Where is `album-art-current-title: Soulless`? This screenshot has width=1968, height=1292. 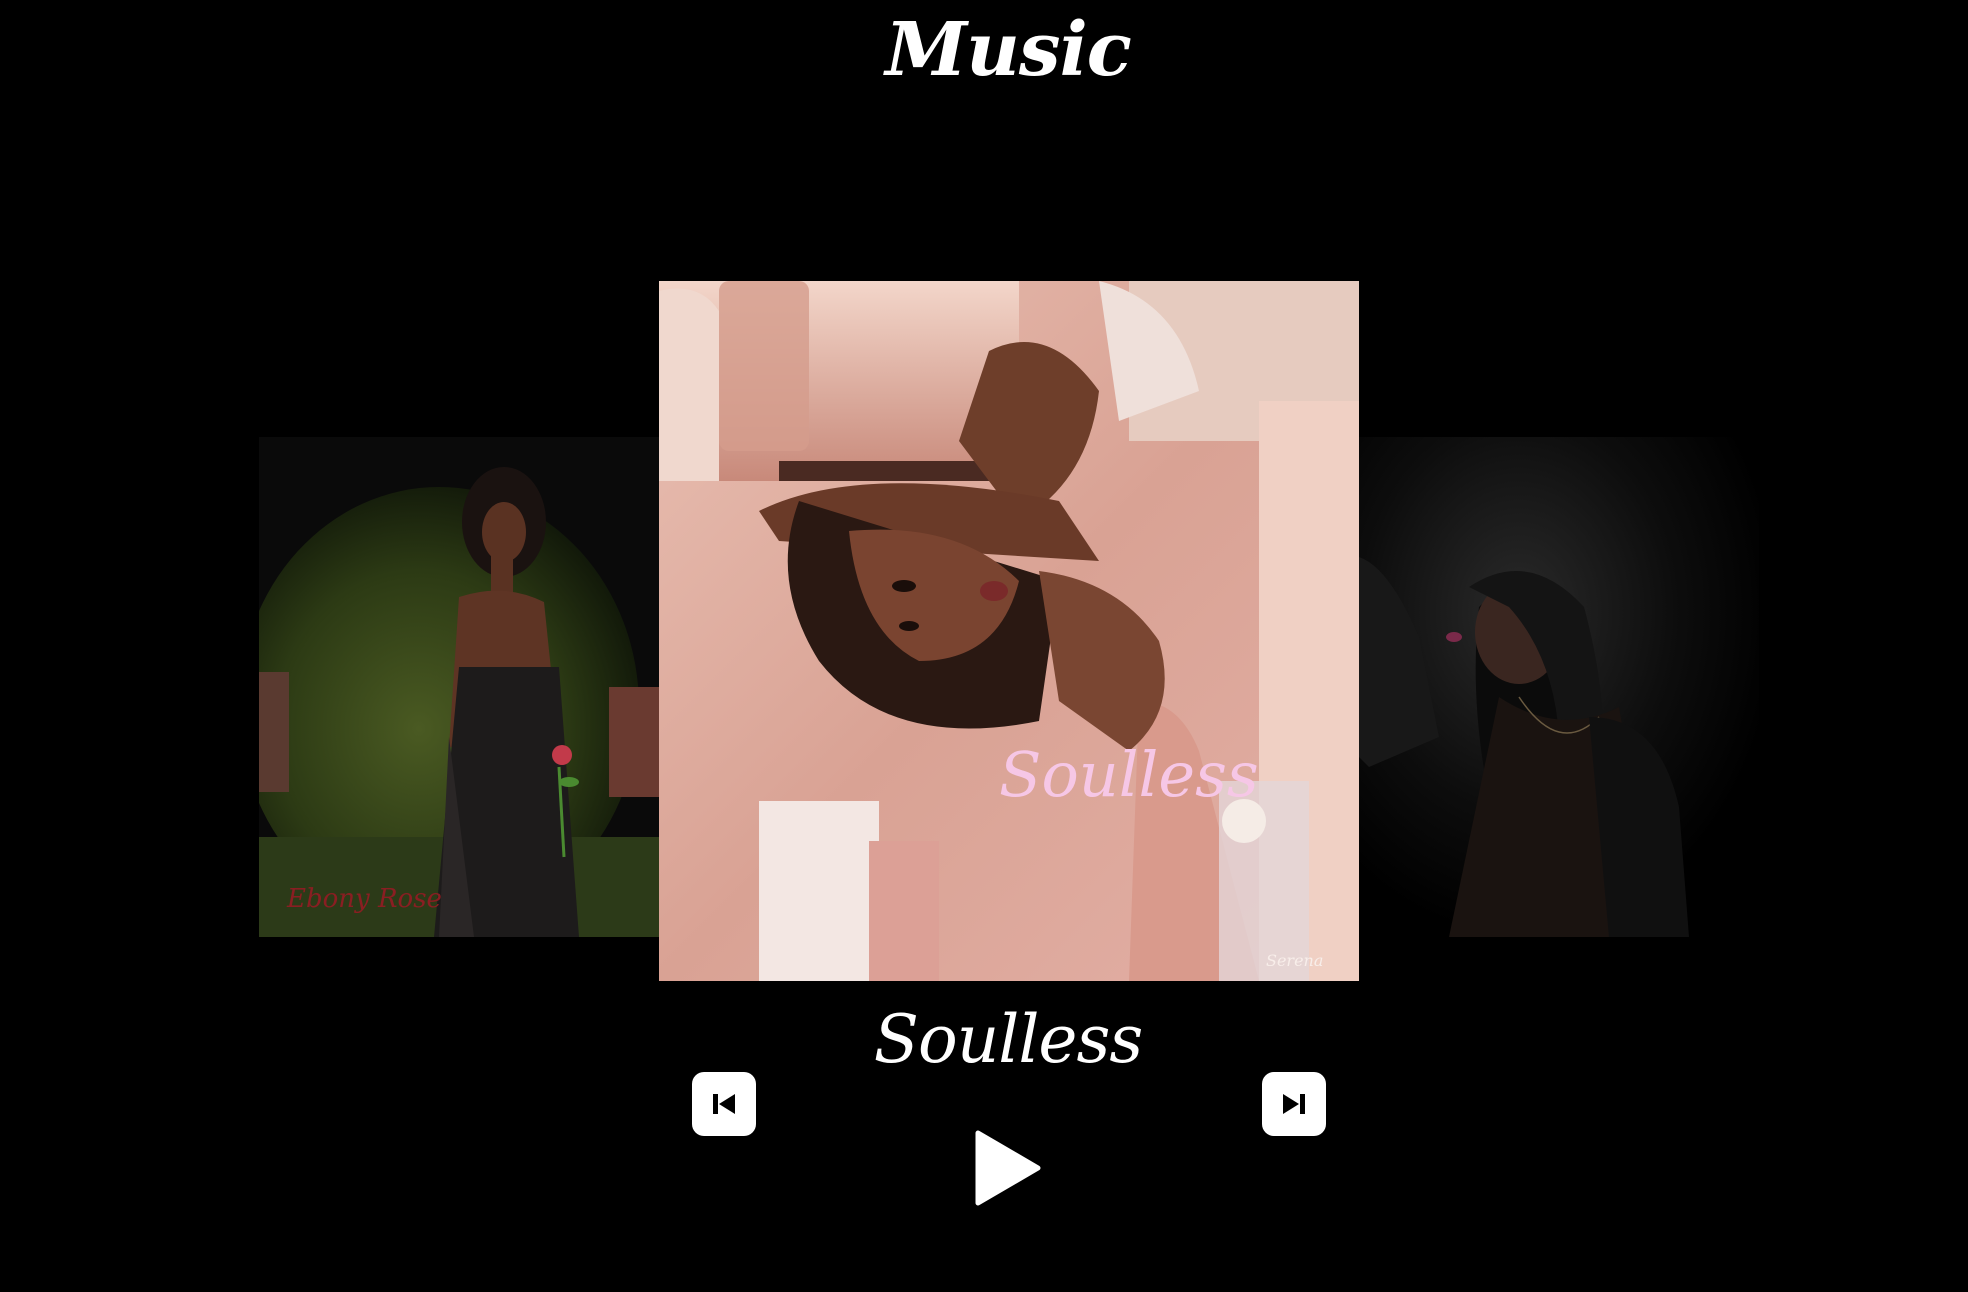
album-art-current-title: Soulless is located at coordinates (1129, 774).